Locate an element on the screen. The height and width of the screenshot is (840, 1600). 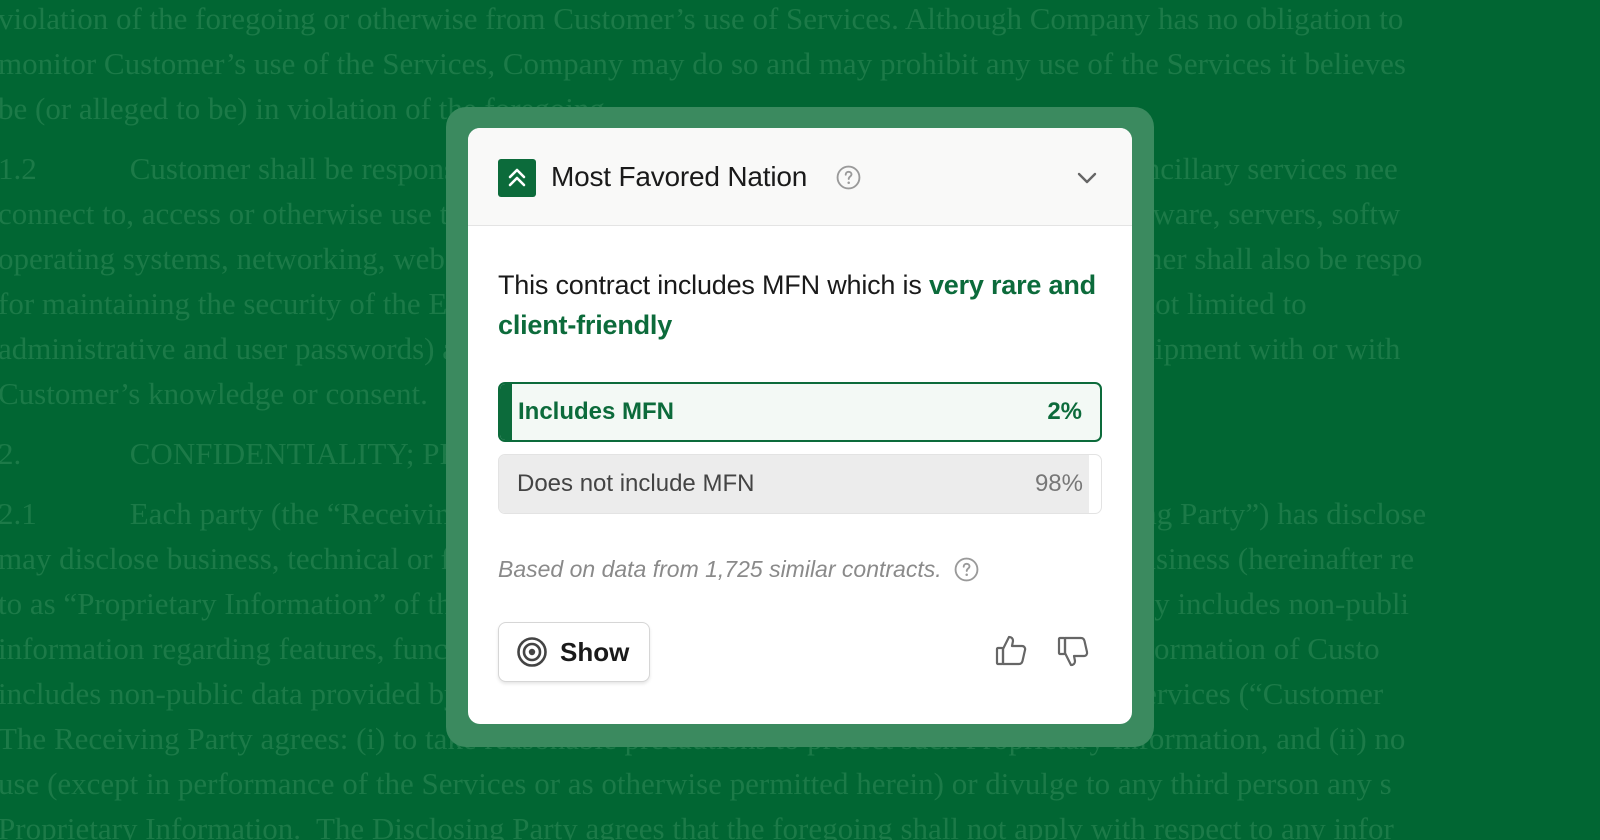
show-button: Show is located at coordinates (574, 652).